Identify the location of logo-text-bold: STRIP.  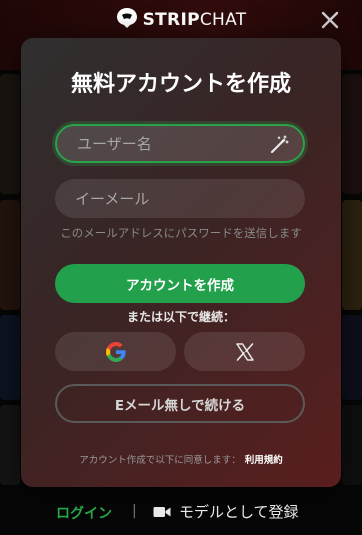
(171, 20).